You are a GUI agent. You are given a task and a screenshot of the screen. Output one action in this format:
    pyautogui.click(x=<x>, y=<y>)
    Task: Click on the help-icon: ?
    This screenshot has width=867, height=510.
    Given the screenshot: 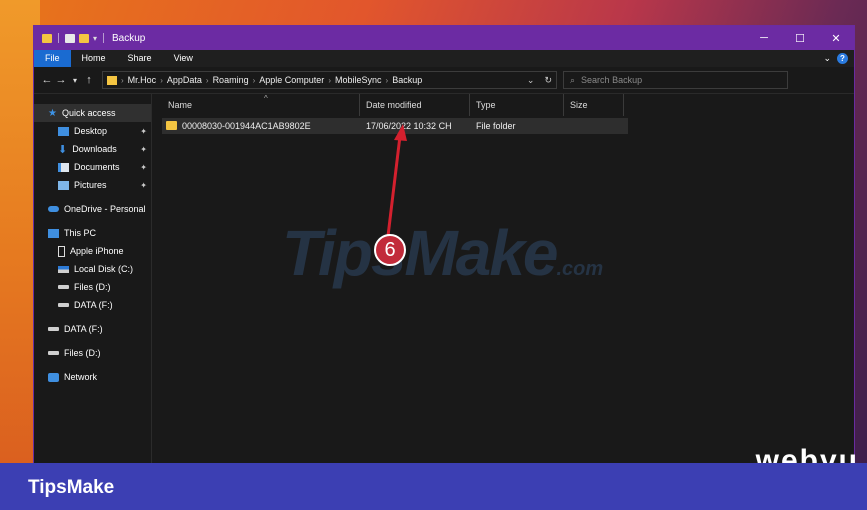 What is the action you would take?
    pyautogui.click(x=842, y=58)
    